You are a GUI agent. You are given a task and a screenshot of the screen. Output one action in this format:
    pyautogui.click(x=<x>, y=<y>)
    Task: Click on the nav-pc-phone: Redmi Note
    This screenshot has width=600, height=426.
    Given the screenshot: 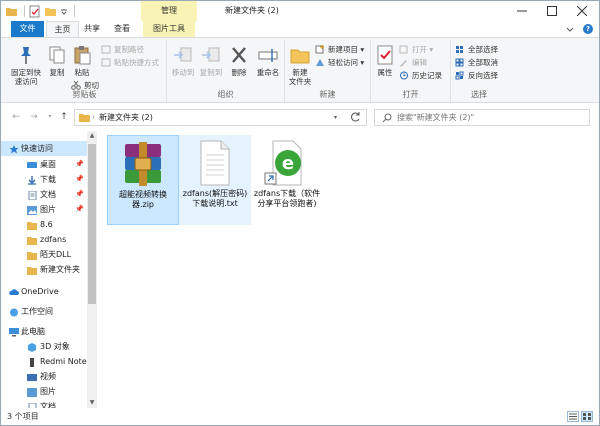 What is the action you would take?
    pyautogui.click(x=44, y=361)
    